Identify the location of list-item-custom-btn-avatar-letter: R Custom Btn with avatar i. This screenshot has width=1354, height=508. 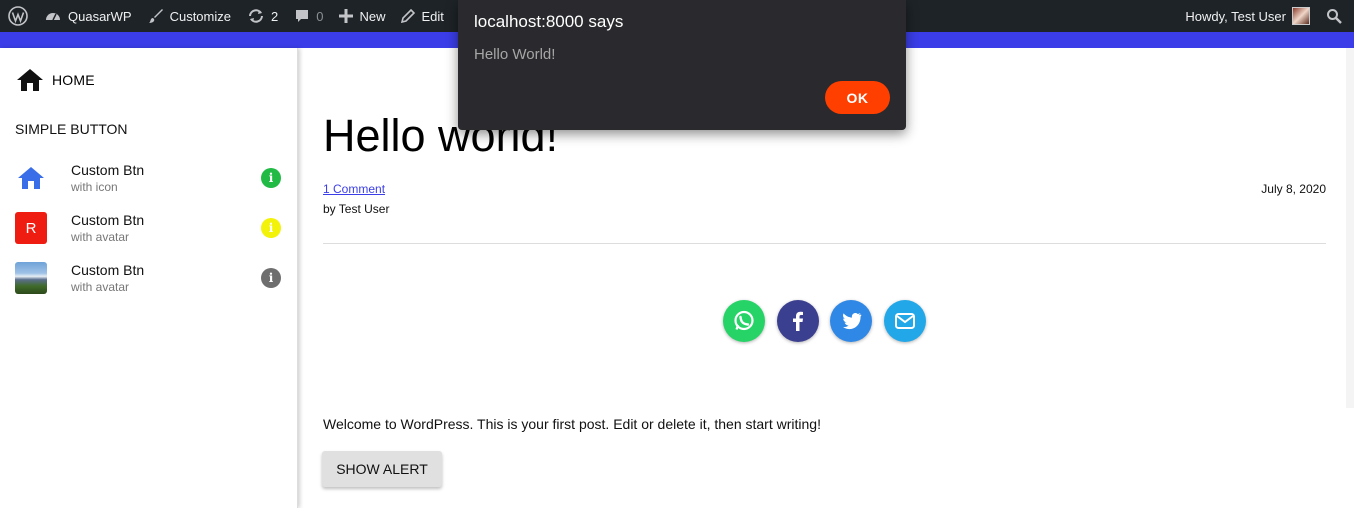
(149, 228).